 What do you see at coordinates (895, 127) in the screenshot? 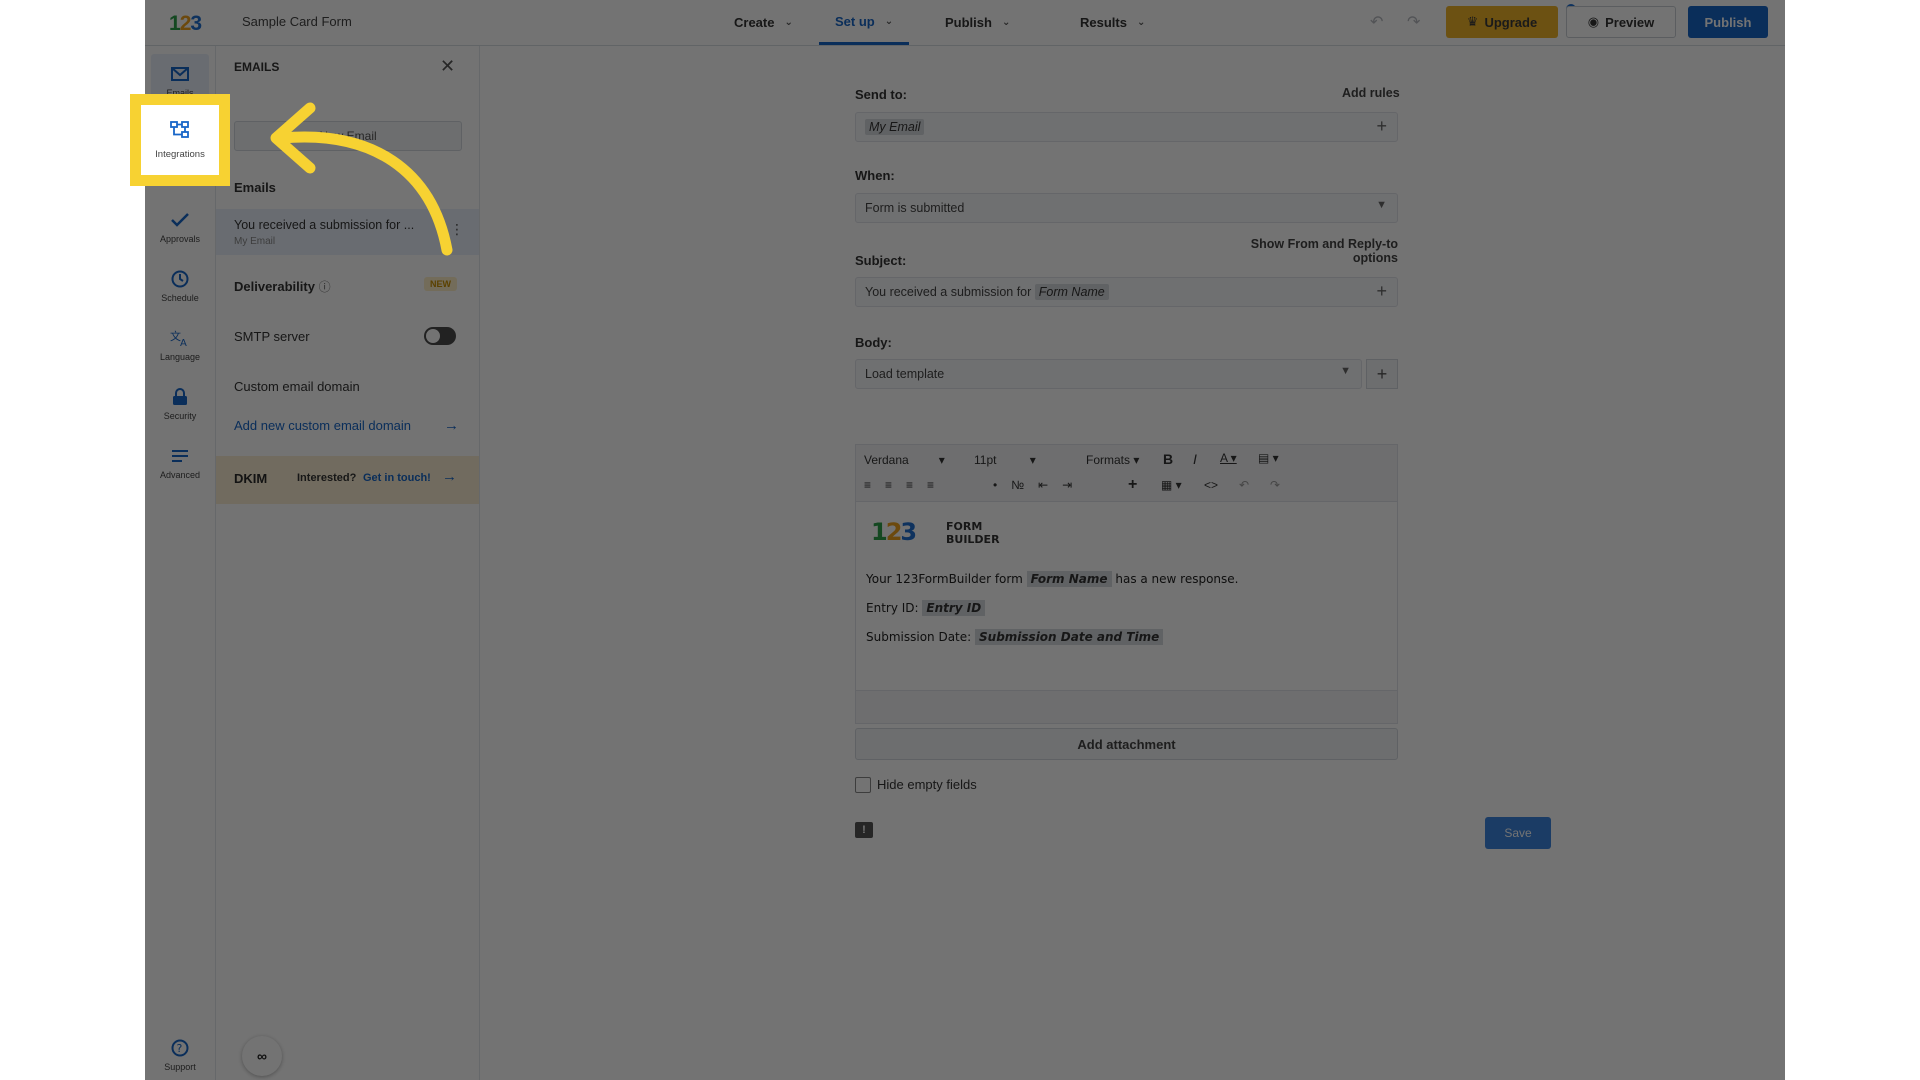
I see `tag-my-email: My Email` at bounding box center [895, 127].